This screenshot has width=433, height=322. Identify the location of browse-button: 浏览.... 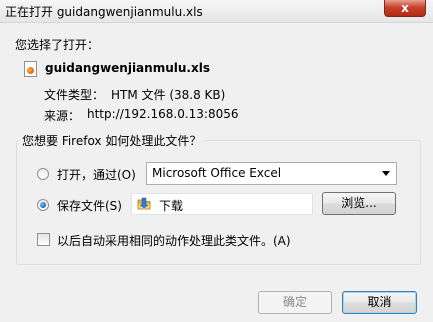
(359, 203).